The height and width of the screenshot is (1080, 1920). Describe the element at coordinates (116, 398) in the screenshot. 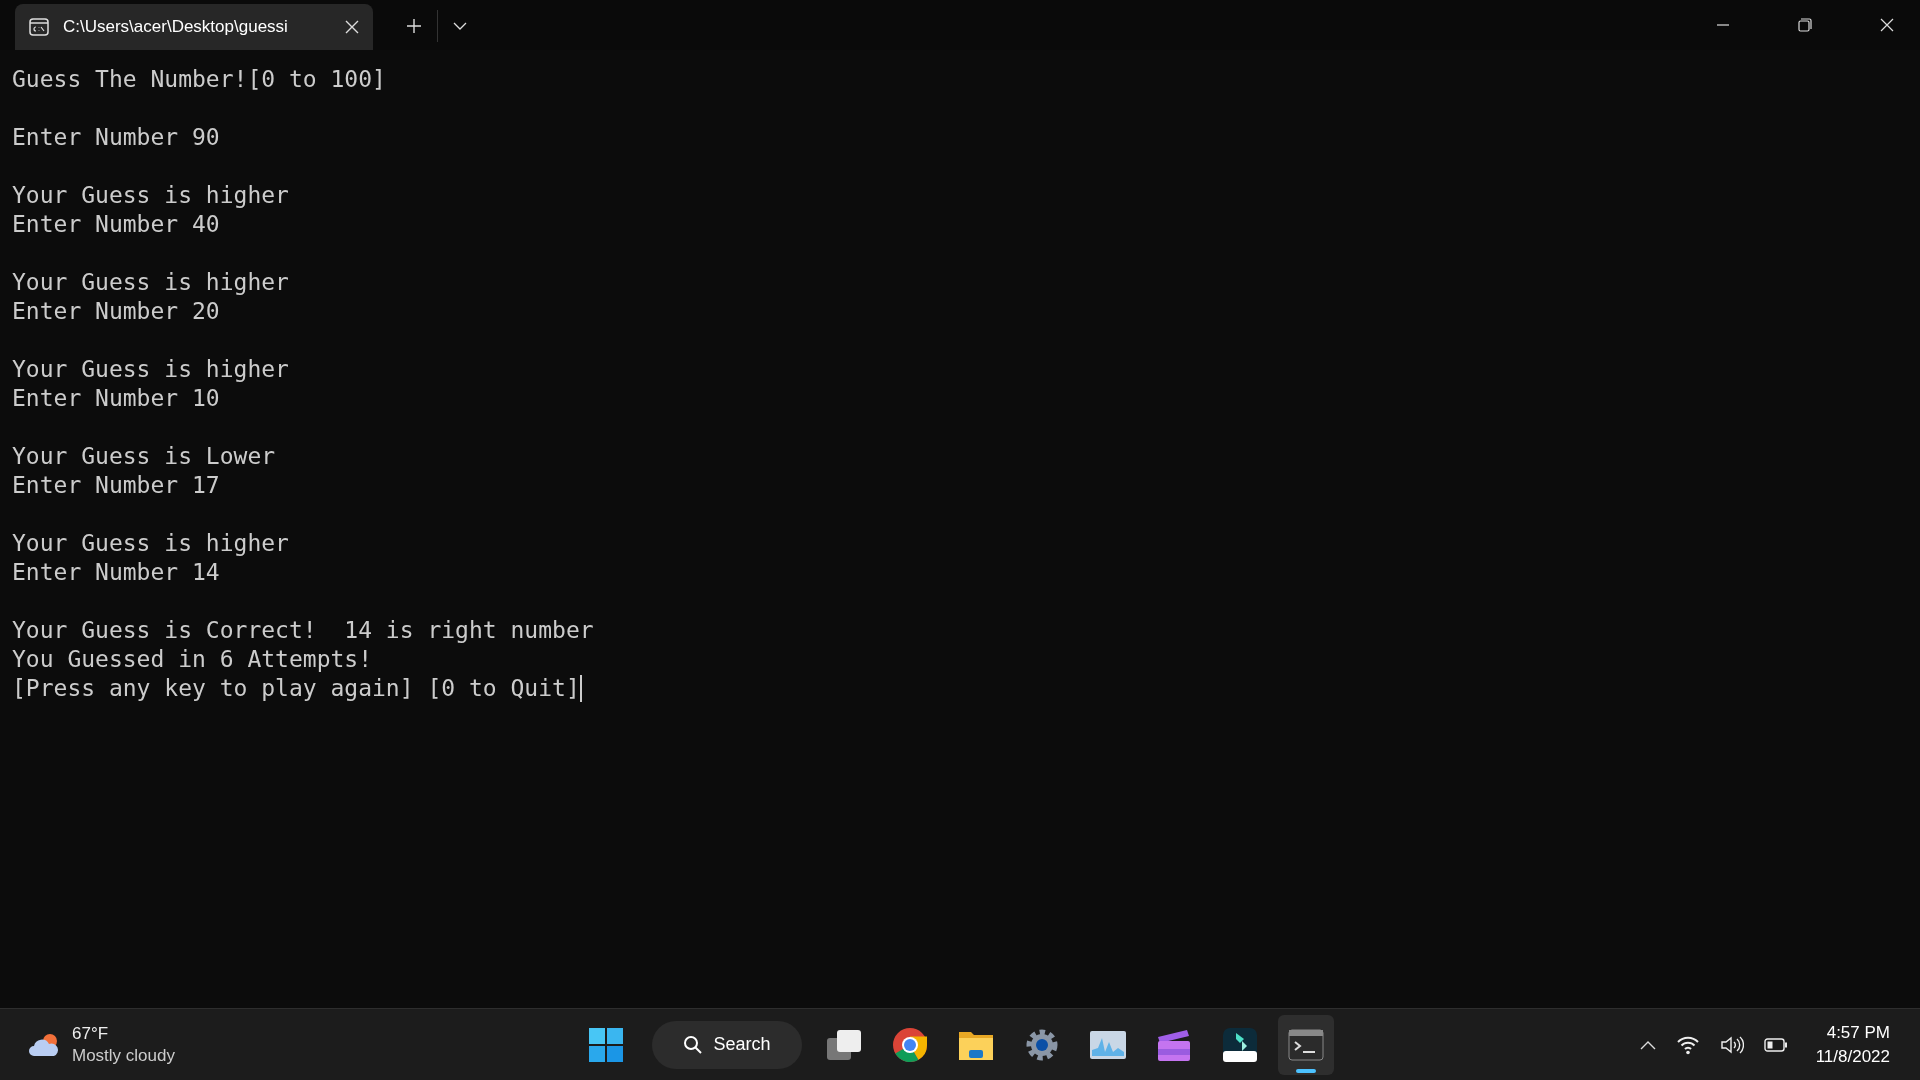

I see `console-line: Enter Number 10` at that location.